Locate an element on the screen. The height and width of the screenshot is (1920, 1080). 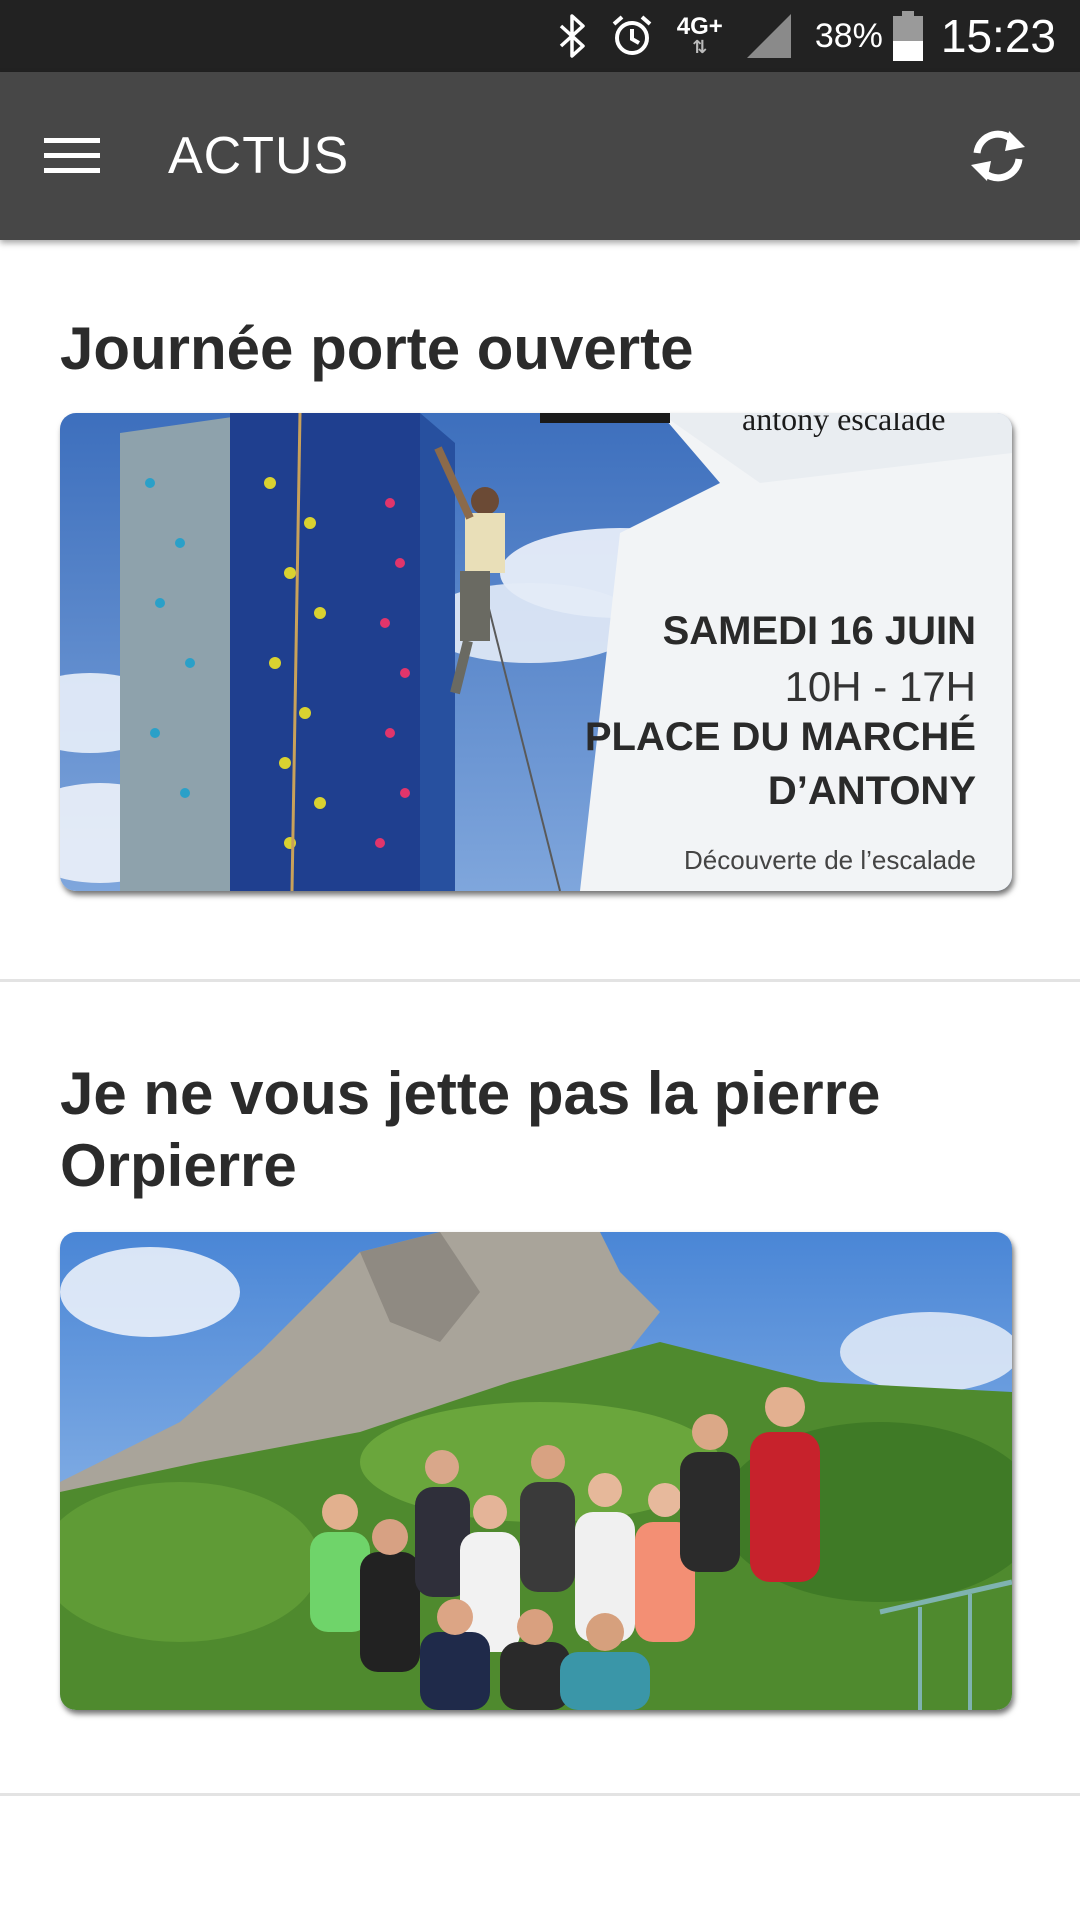
signal-icon is located at coordinates (769, 36).